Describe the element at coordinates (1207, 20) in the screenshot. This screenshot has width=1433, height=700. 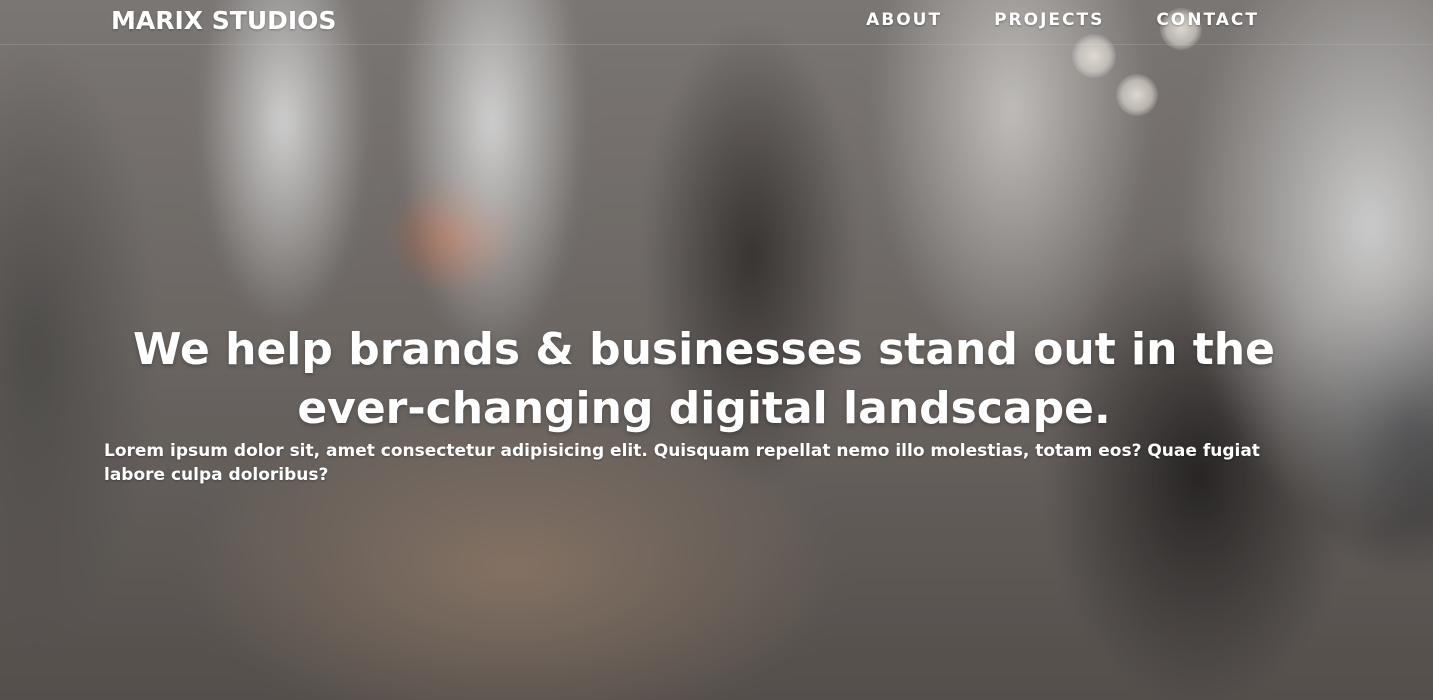
I see `nav-link-contact: CONTACT` at that location.